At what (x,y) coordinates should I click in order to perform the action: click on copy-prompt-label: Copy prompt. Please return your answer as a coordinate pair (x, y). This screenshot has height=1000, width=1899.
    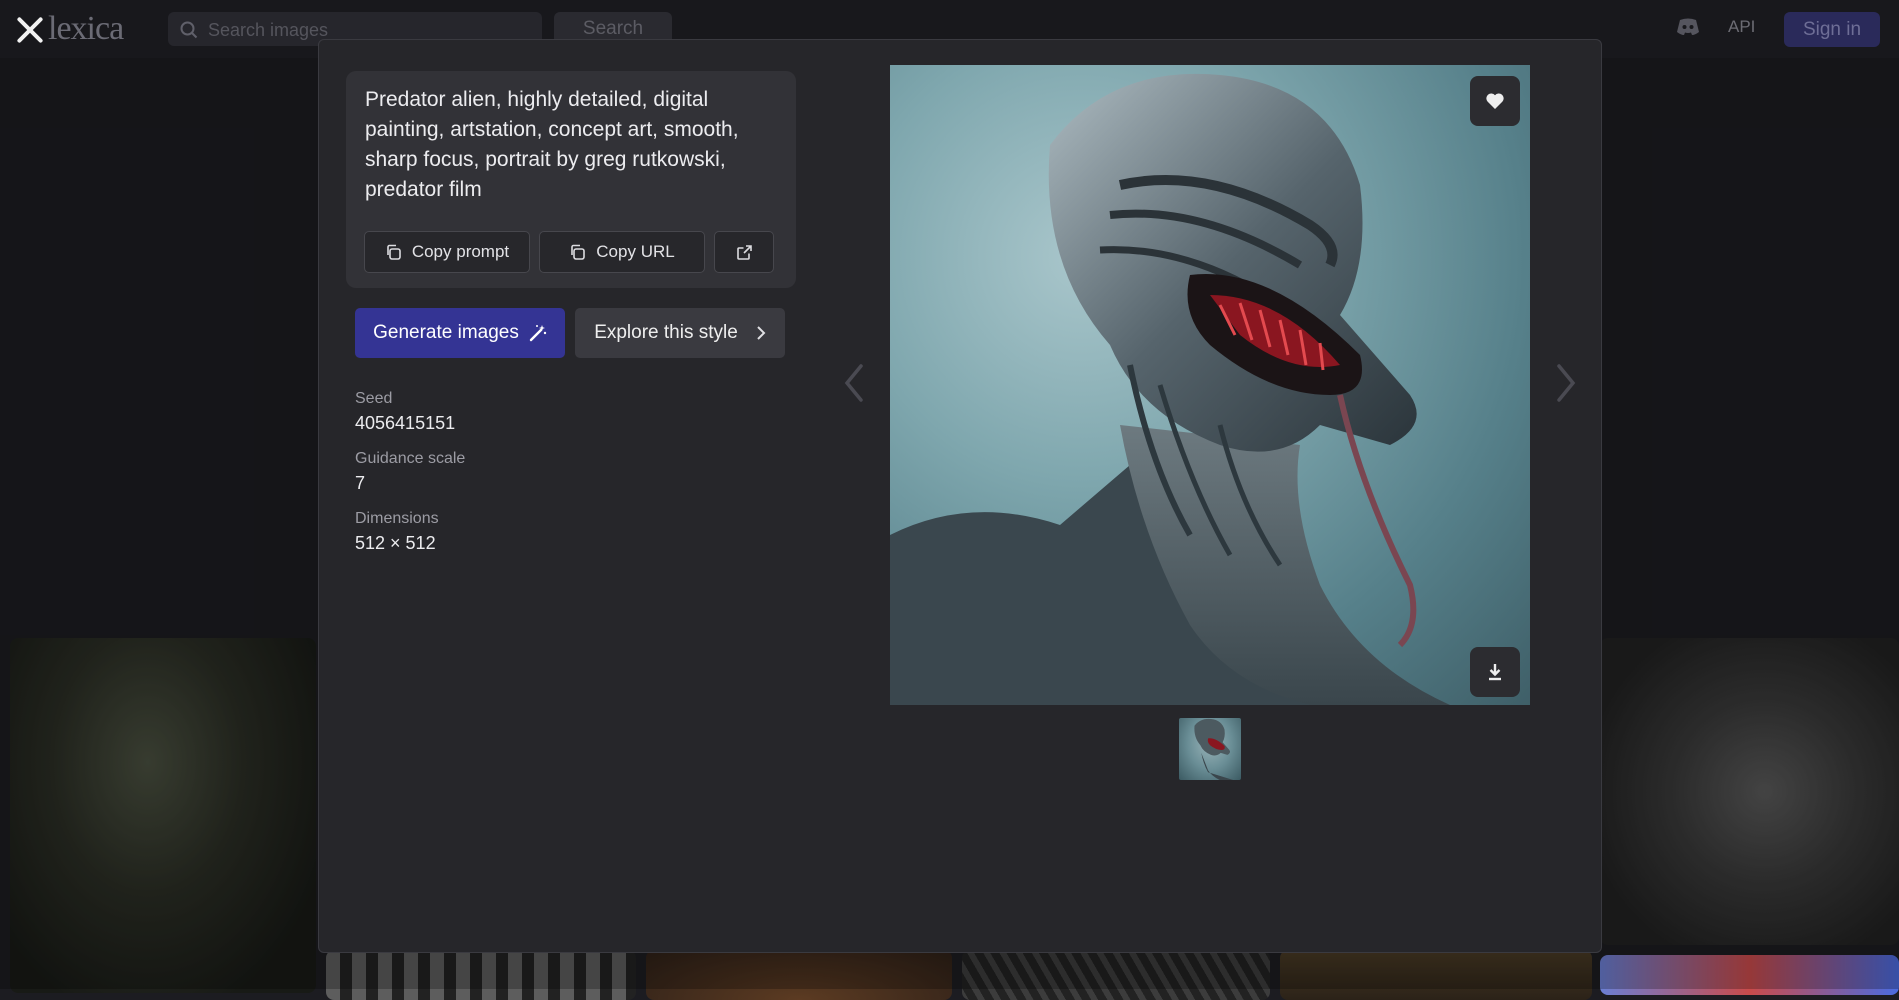
    Looking at the image, I should click on (460, 251).